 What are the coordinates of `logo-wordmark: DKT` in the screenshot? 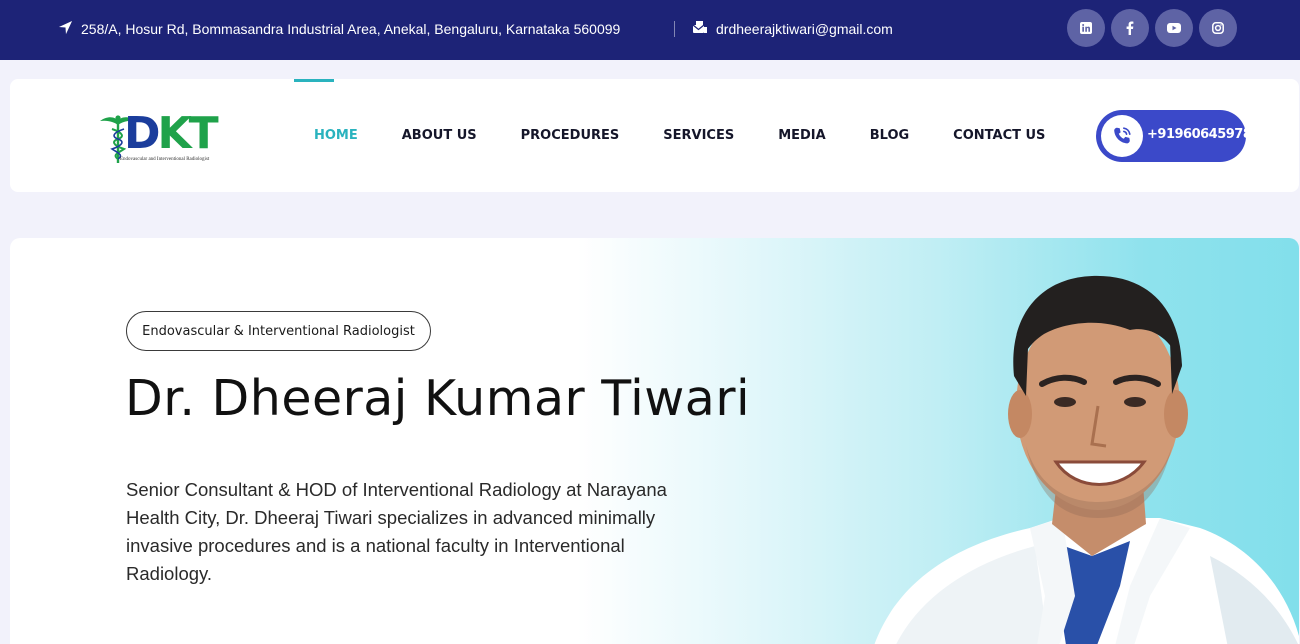 It's located at (171, 133).